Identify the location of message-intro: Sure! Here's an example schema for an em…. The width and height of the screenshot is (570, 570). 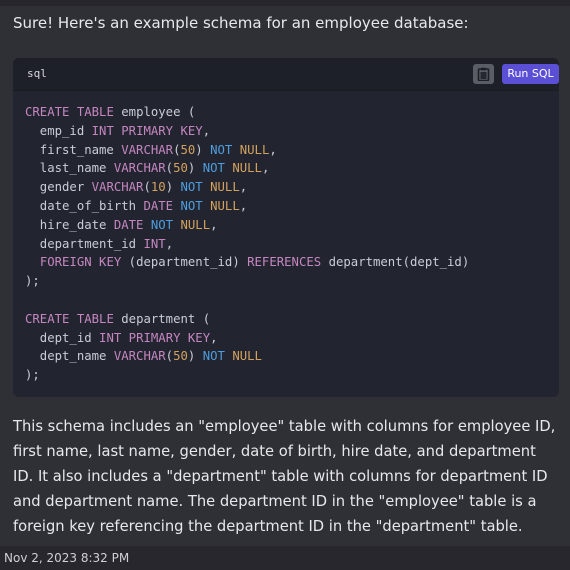
(241, 23).